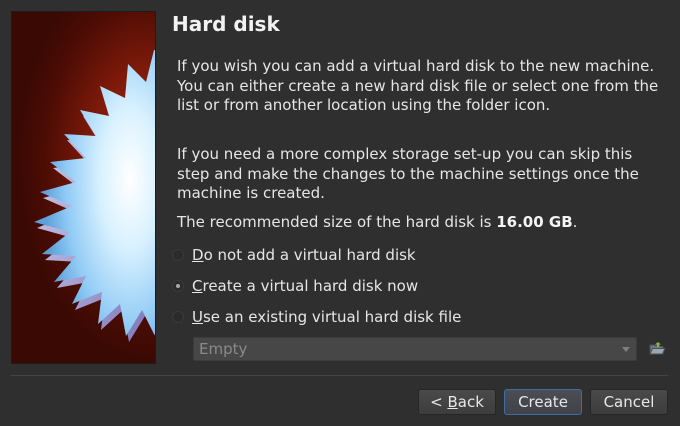 This screenshot has height=426, width=680. I want to click on folder-open-icon, so click(657, 348).